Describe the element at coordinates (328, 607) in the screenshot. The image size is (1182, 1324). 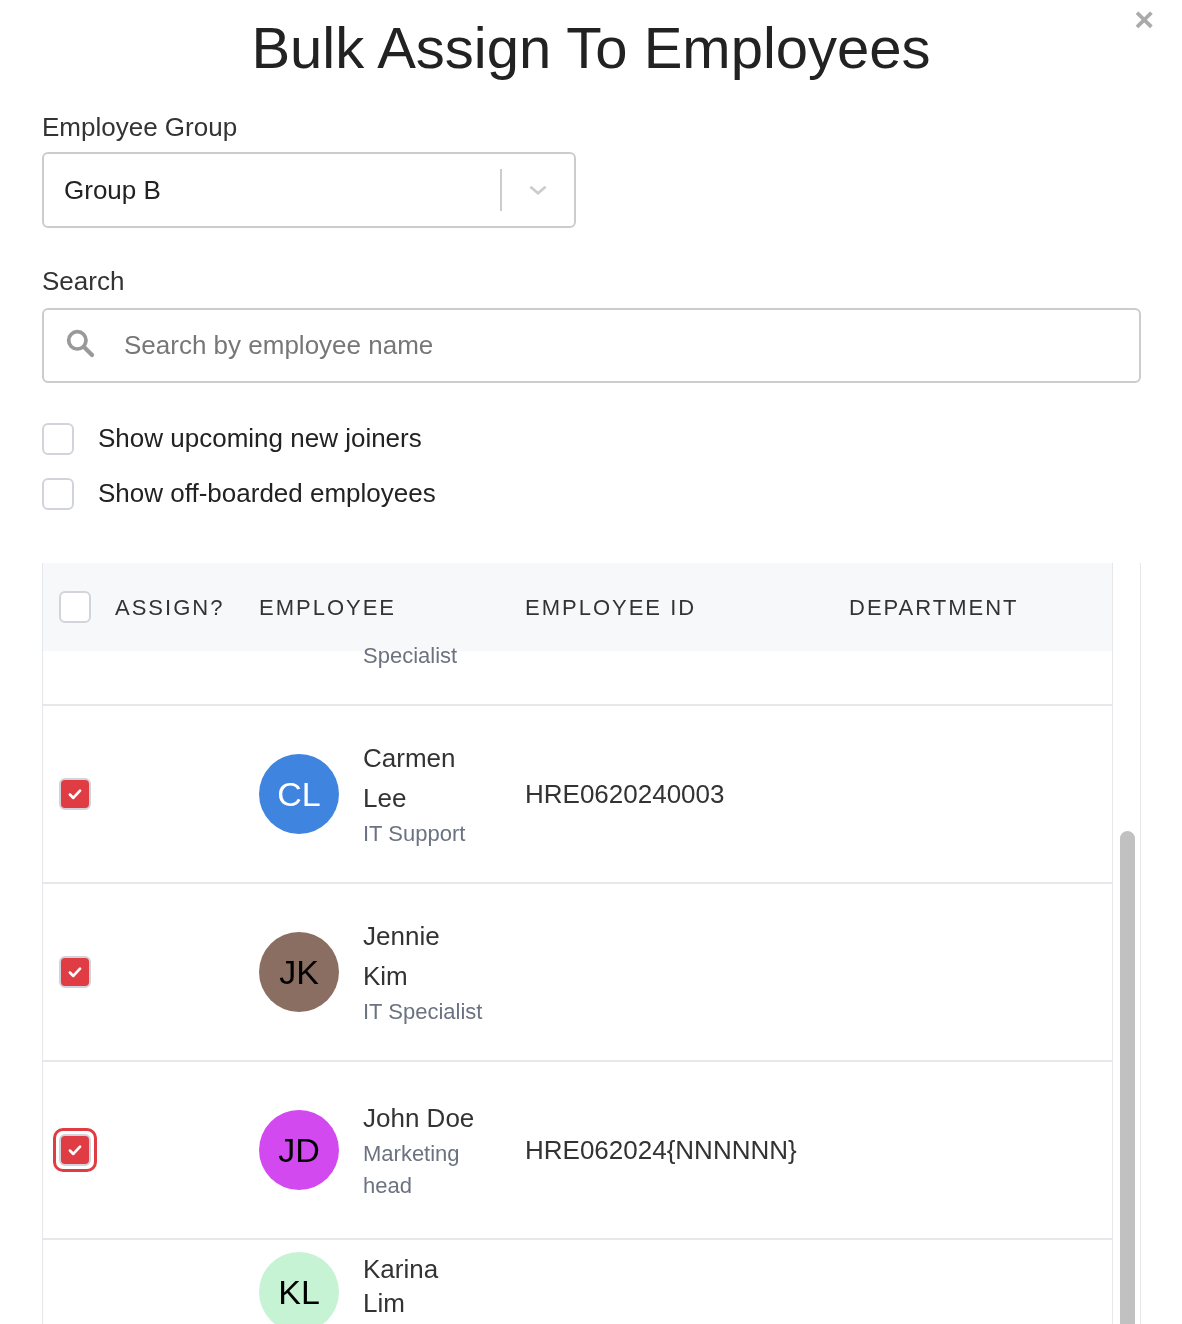
I see `column-header: EMPLOYEE` at that location.